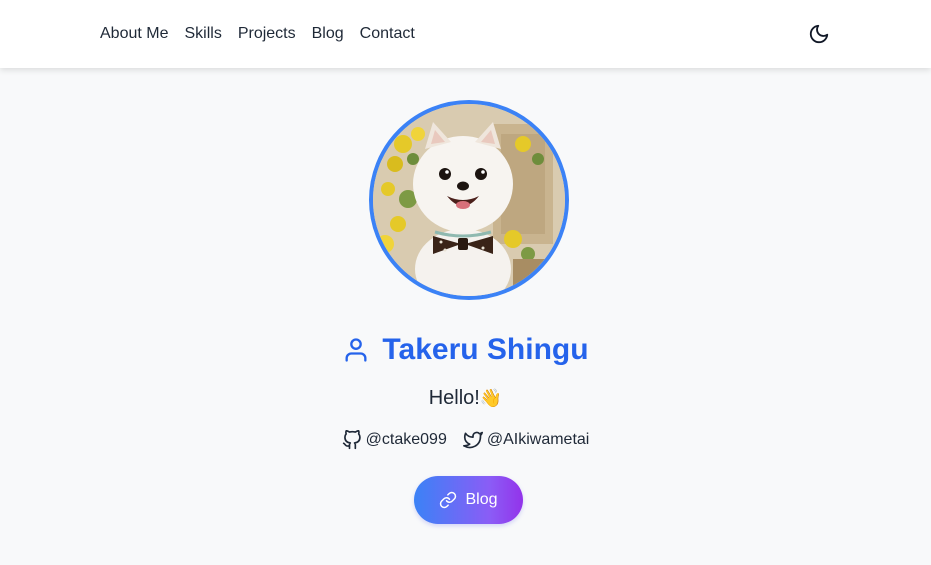 This screenshot has width=931, height=565. I want to click on nav-links: About Me Skills Projects Blog Contact, so click(257, 34).